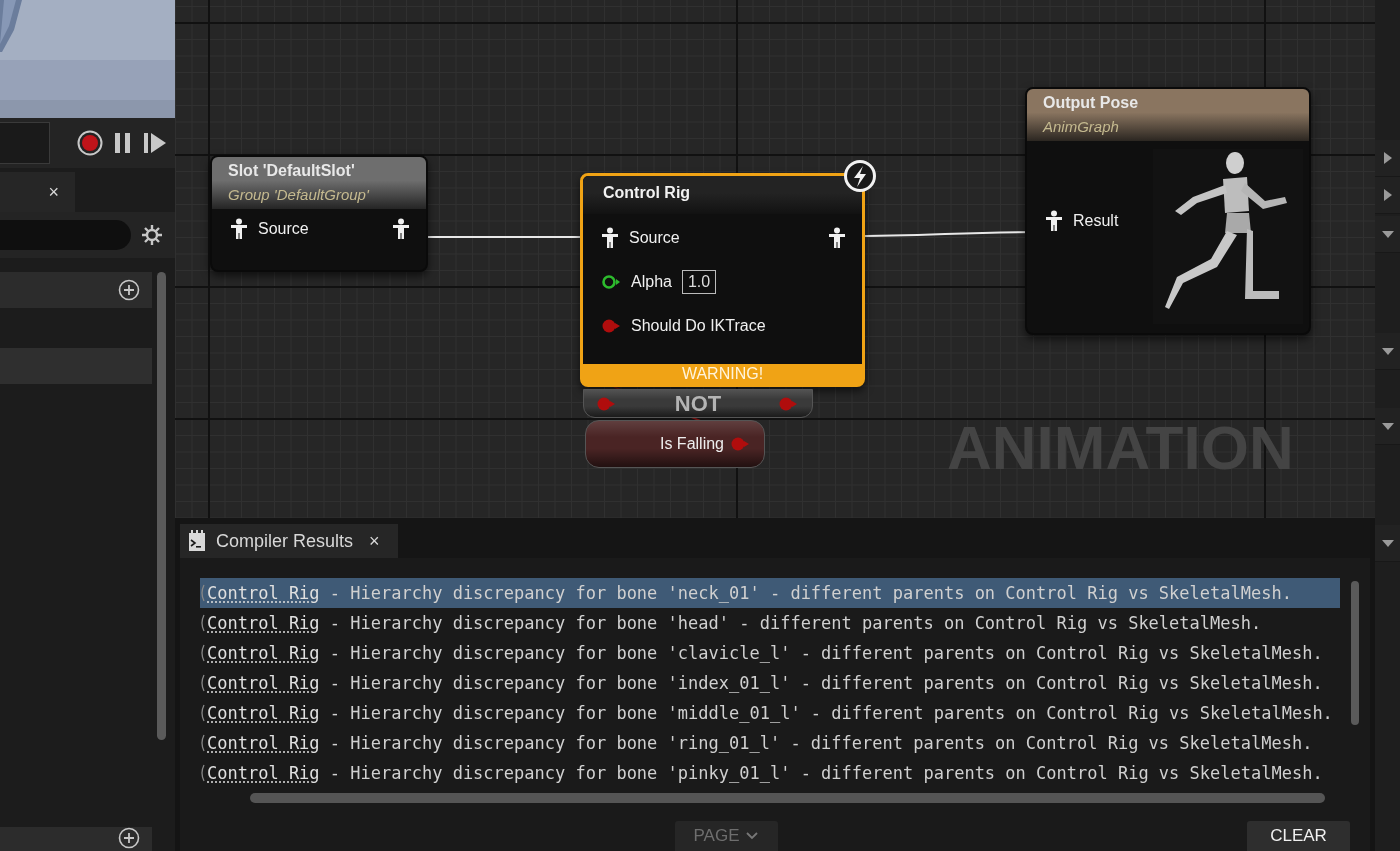  Describe the element at coordinates (699, 282) in the screenshot. I see `value-field: 1.0` at that location.